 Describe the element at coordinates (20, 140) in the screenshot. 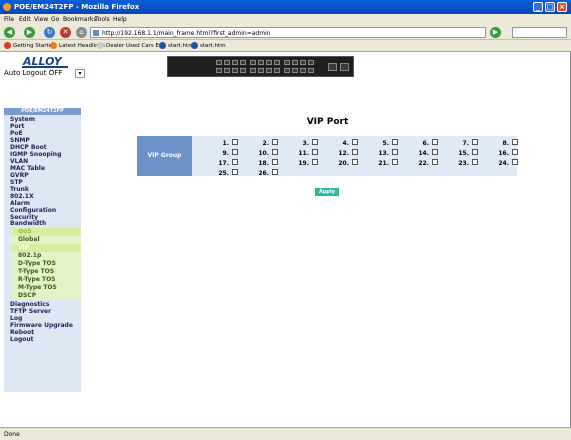

I see `sidebar-item-snmp: SNMP` at that location.